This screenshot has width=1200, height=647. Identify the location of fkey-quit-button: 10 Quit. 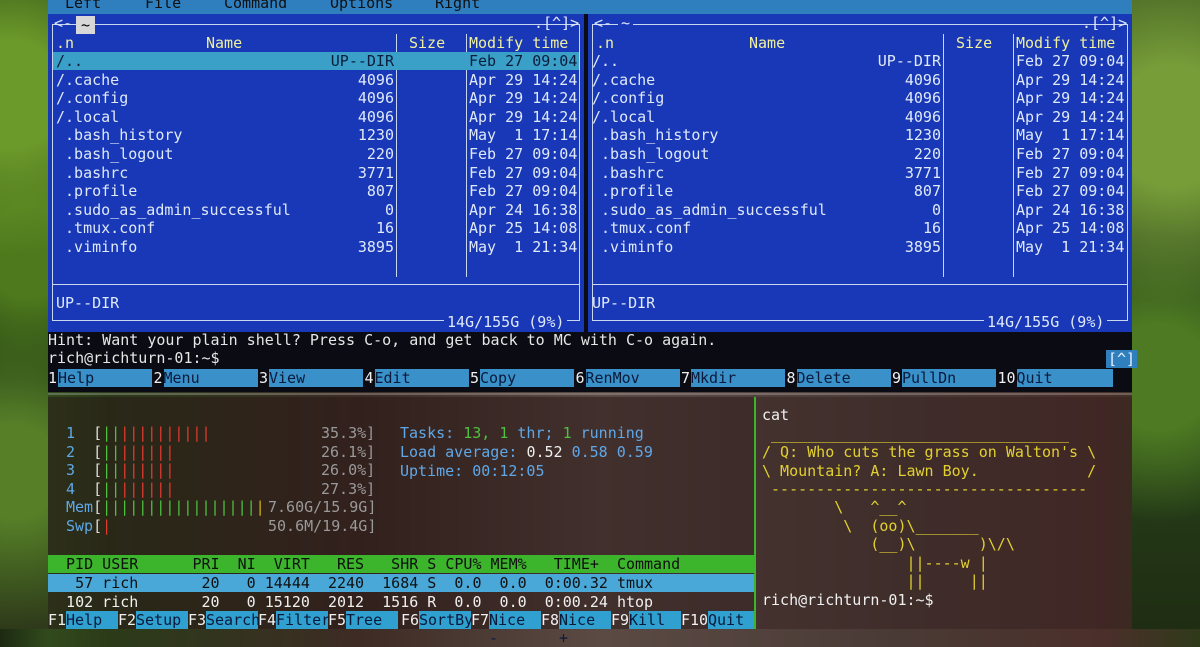
(1055, 378).